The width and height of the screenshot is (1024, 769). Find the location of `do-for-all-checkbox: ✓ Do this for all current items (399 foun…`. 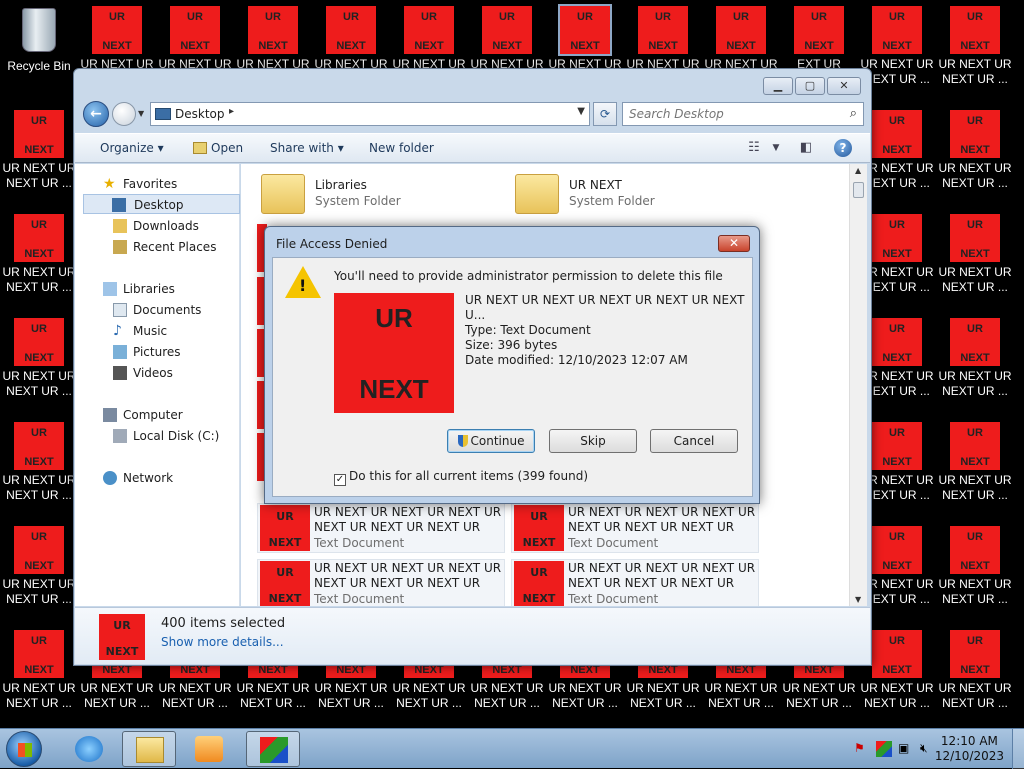

do-for-all-checkbox: ✓ Do this for all current items (399 foun… is located at coordinates (461, 477).